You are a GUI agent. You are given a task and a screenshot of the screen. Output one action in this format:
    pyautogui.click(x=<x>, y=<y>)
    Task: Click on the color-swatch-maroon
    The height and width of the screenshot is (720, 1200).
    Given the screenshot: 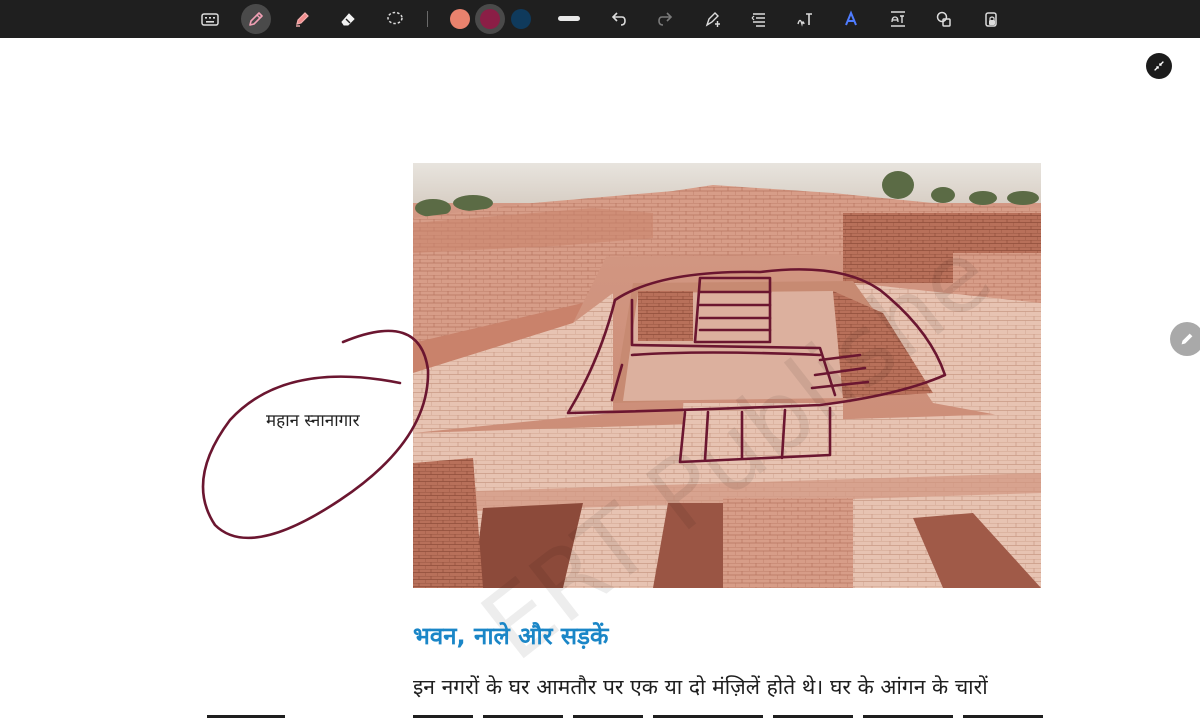 What is the action you would take?
    pyautogui.click(x=490, y=19)
    